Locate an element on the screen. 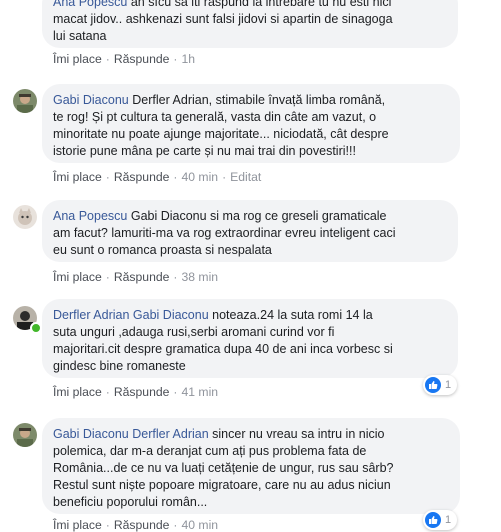  comment-actions: Îmi place · Răspunde · 41 min is located at coordinates (136, 392).